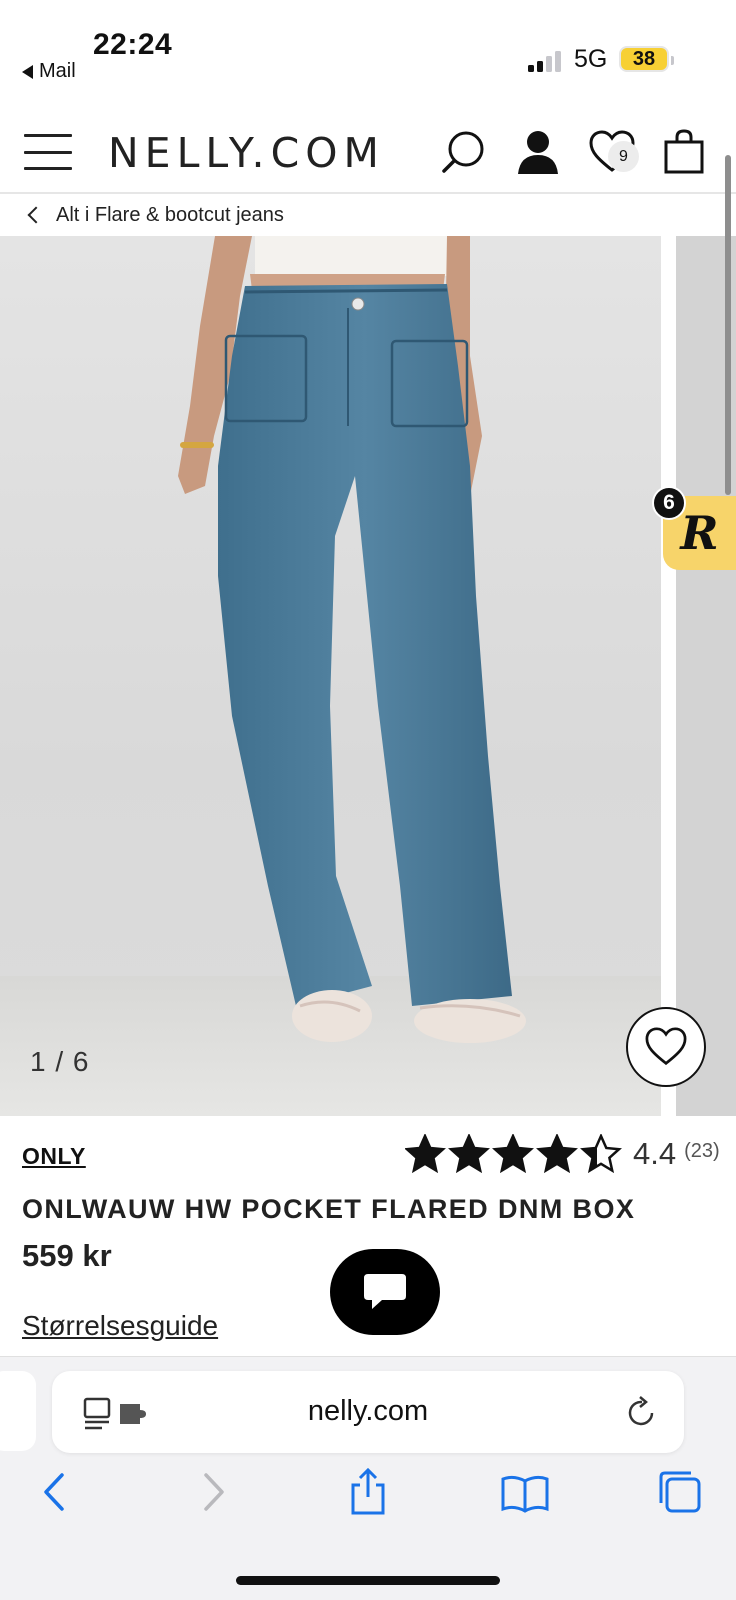 Image resolution: width=736 pixels, height=1600 pixels. What do you see at coordinates (464, 152) in the screenshot?
I see `search-icon` at bounding box center [464, 152].